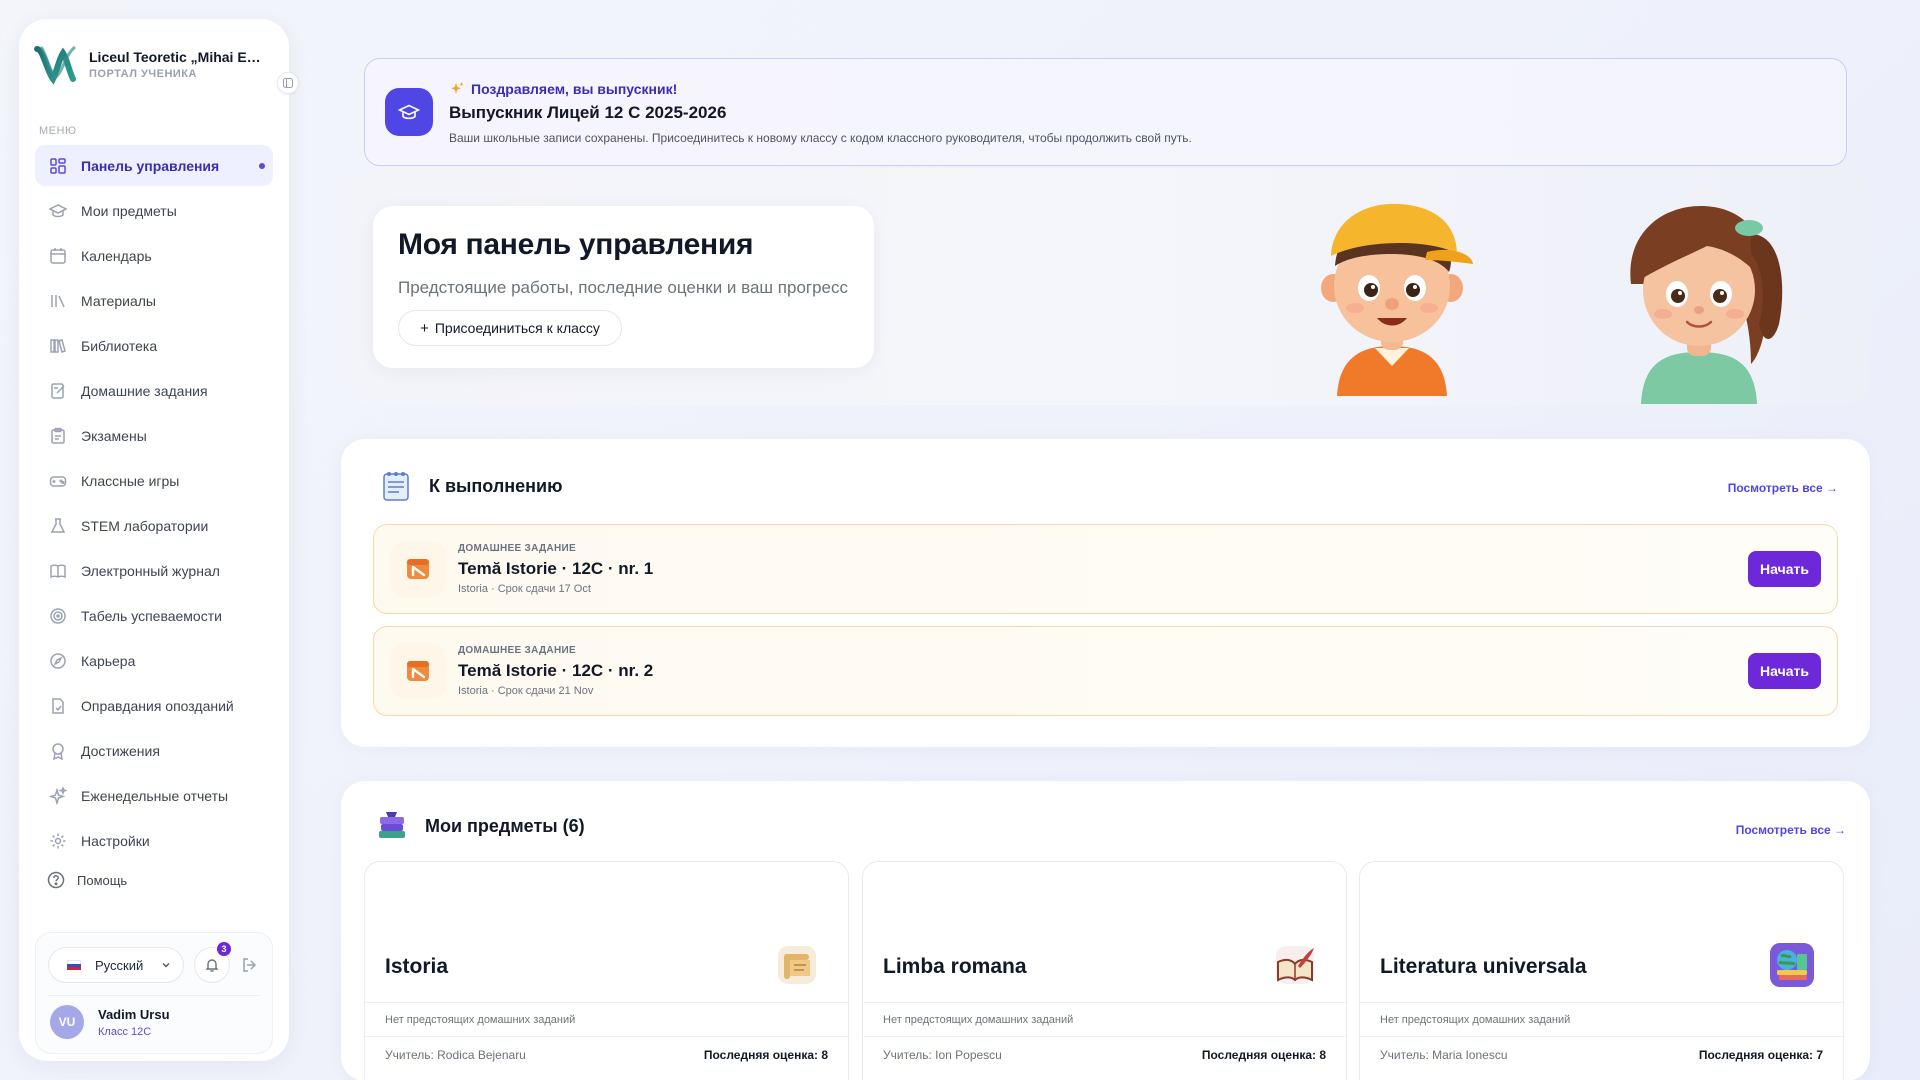 The image size is (1920, 1080). What do you see at coordinates (250, 965) in the screenshot?
I see `logout-icon` at bounding box center [250, 965].